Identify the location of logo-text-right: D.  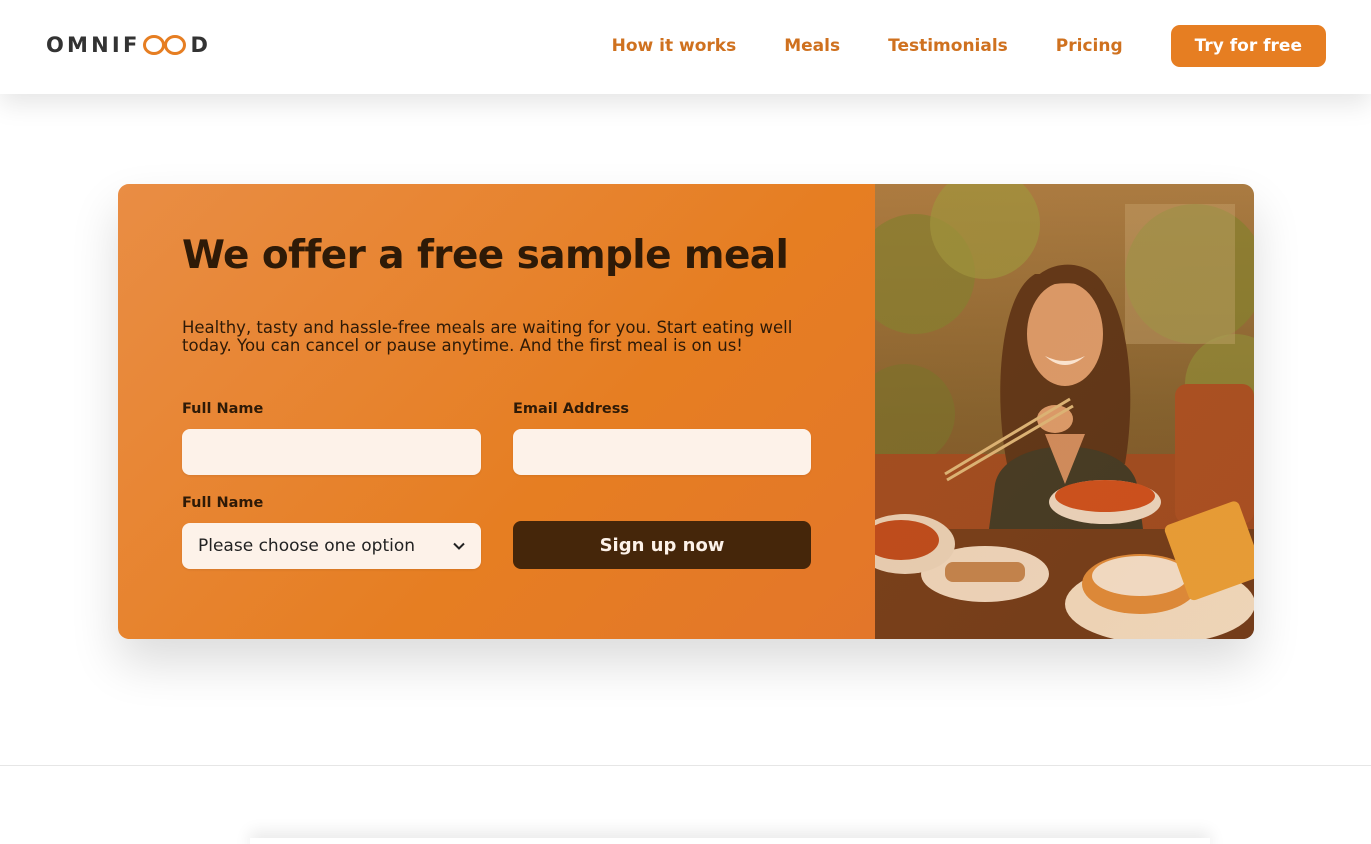
(201, 45).